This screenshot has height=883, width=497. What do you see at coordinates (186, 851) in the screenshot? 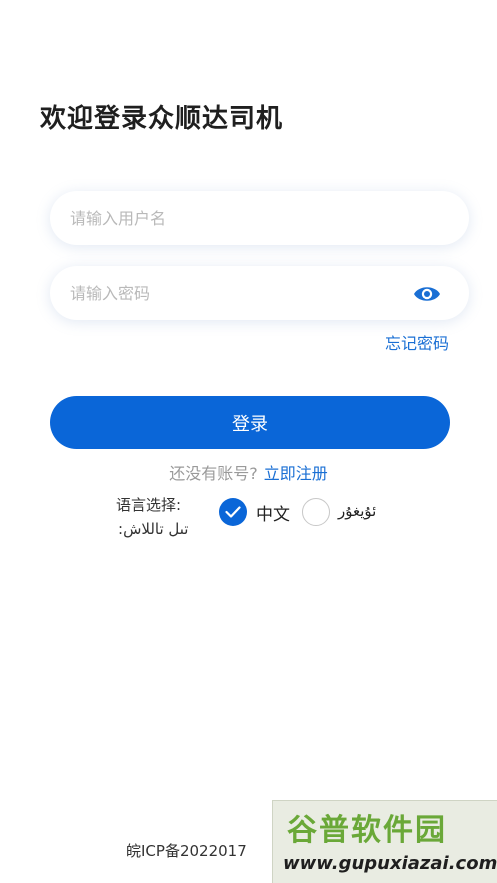
I see `icp-record: 皖ICP备2022017` at bounding box center [186, 851].